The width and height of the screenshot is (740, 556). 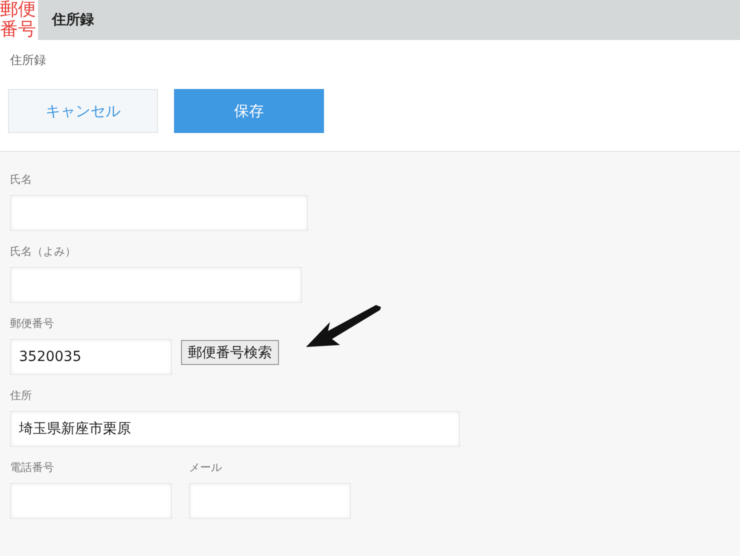 I want to click on field-label: 電話番号, so click(x=32, y=467).